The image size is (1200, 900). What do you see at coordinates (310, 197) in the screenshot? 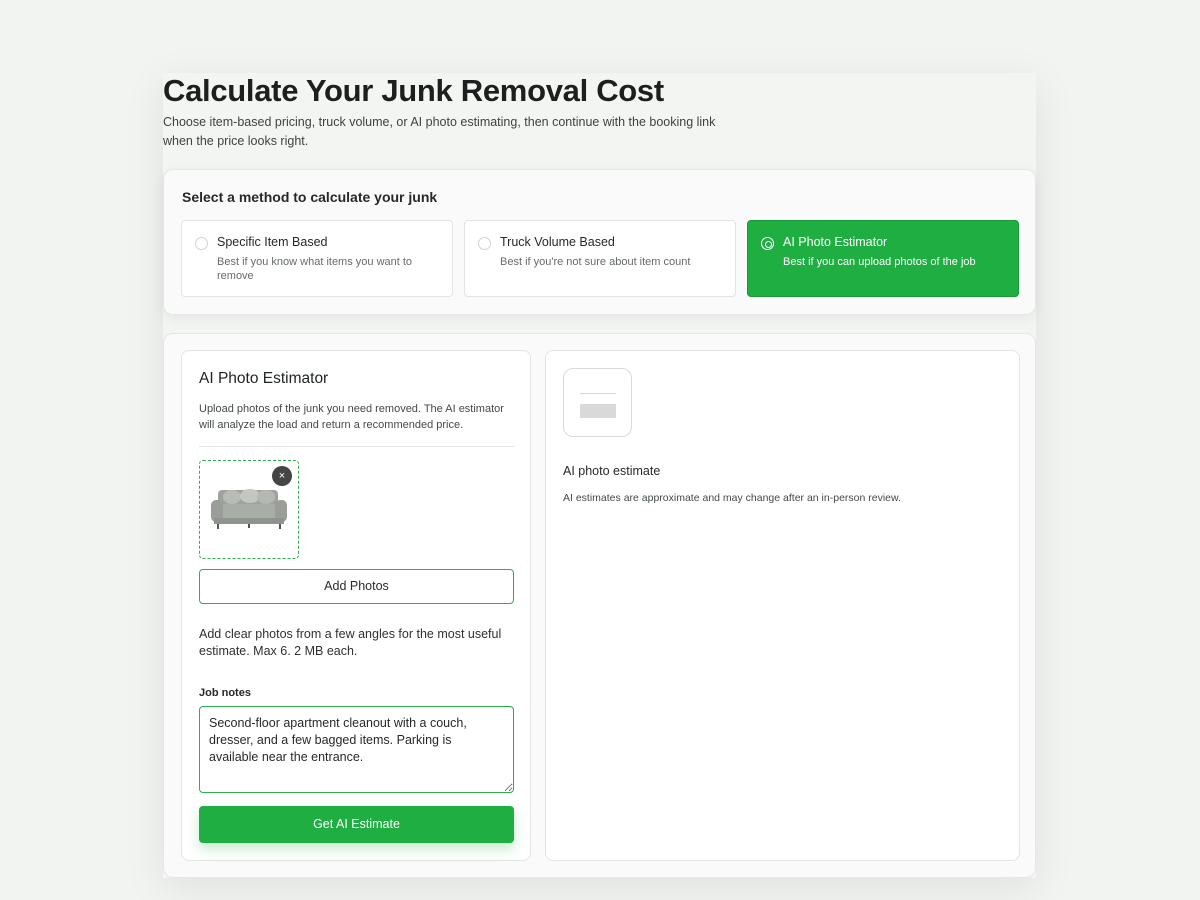
I see `method-heading: Select a method to calculate your junk` at bounding box center [310, 197].